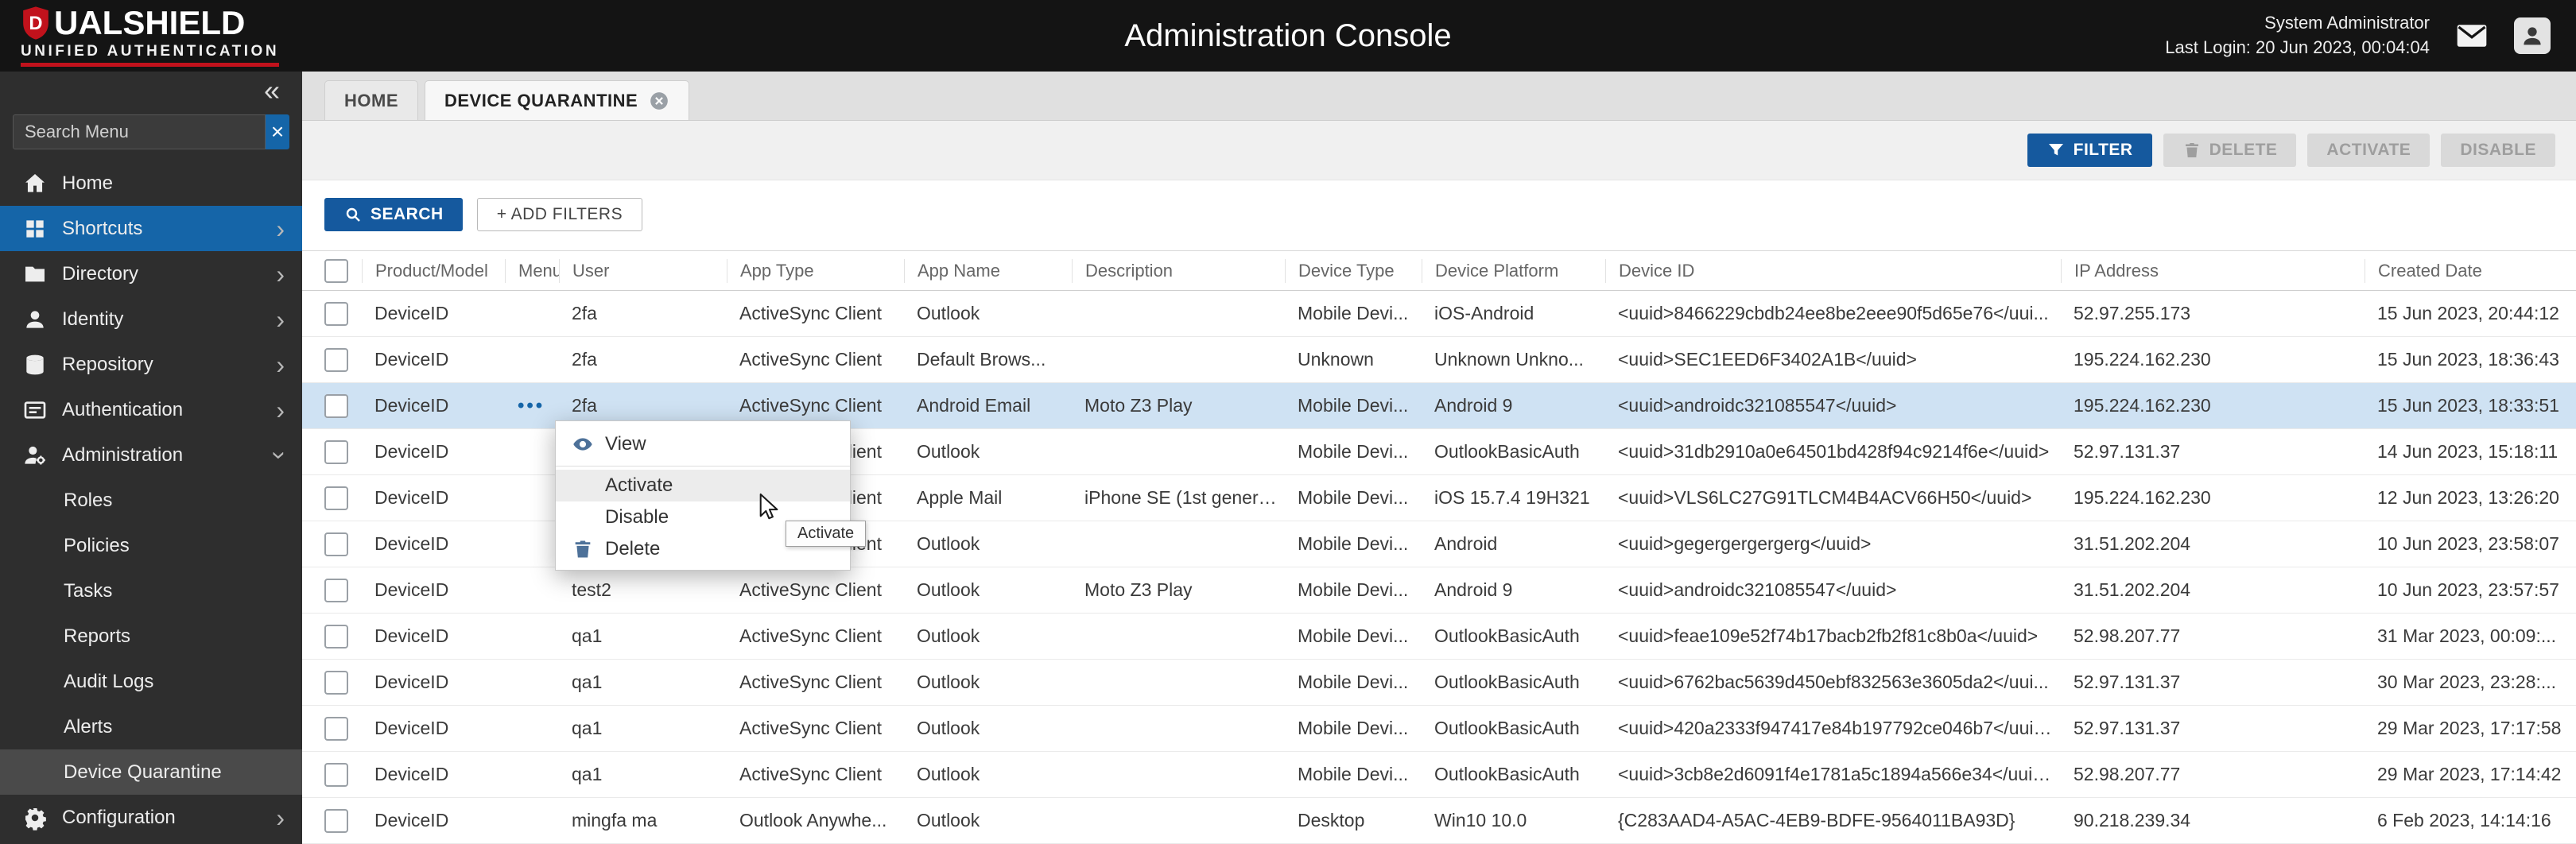 Image resolution: width=2576 pixels, height=844 pixels. Describe the element at coordinates (558, 100) in the screenshot. I see `tab-device-quarantine: DEVICE QUARANTINE` at that location.